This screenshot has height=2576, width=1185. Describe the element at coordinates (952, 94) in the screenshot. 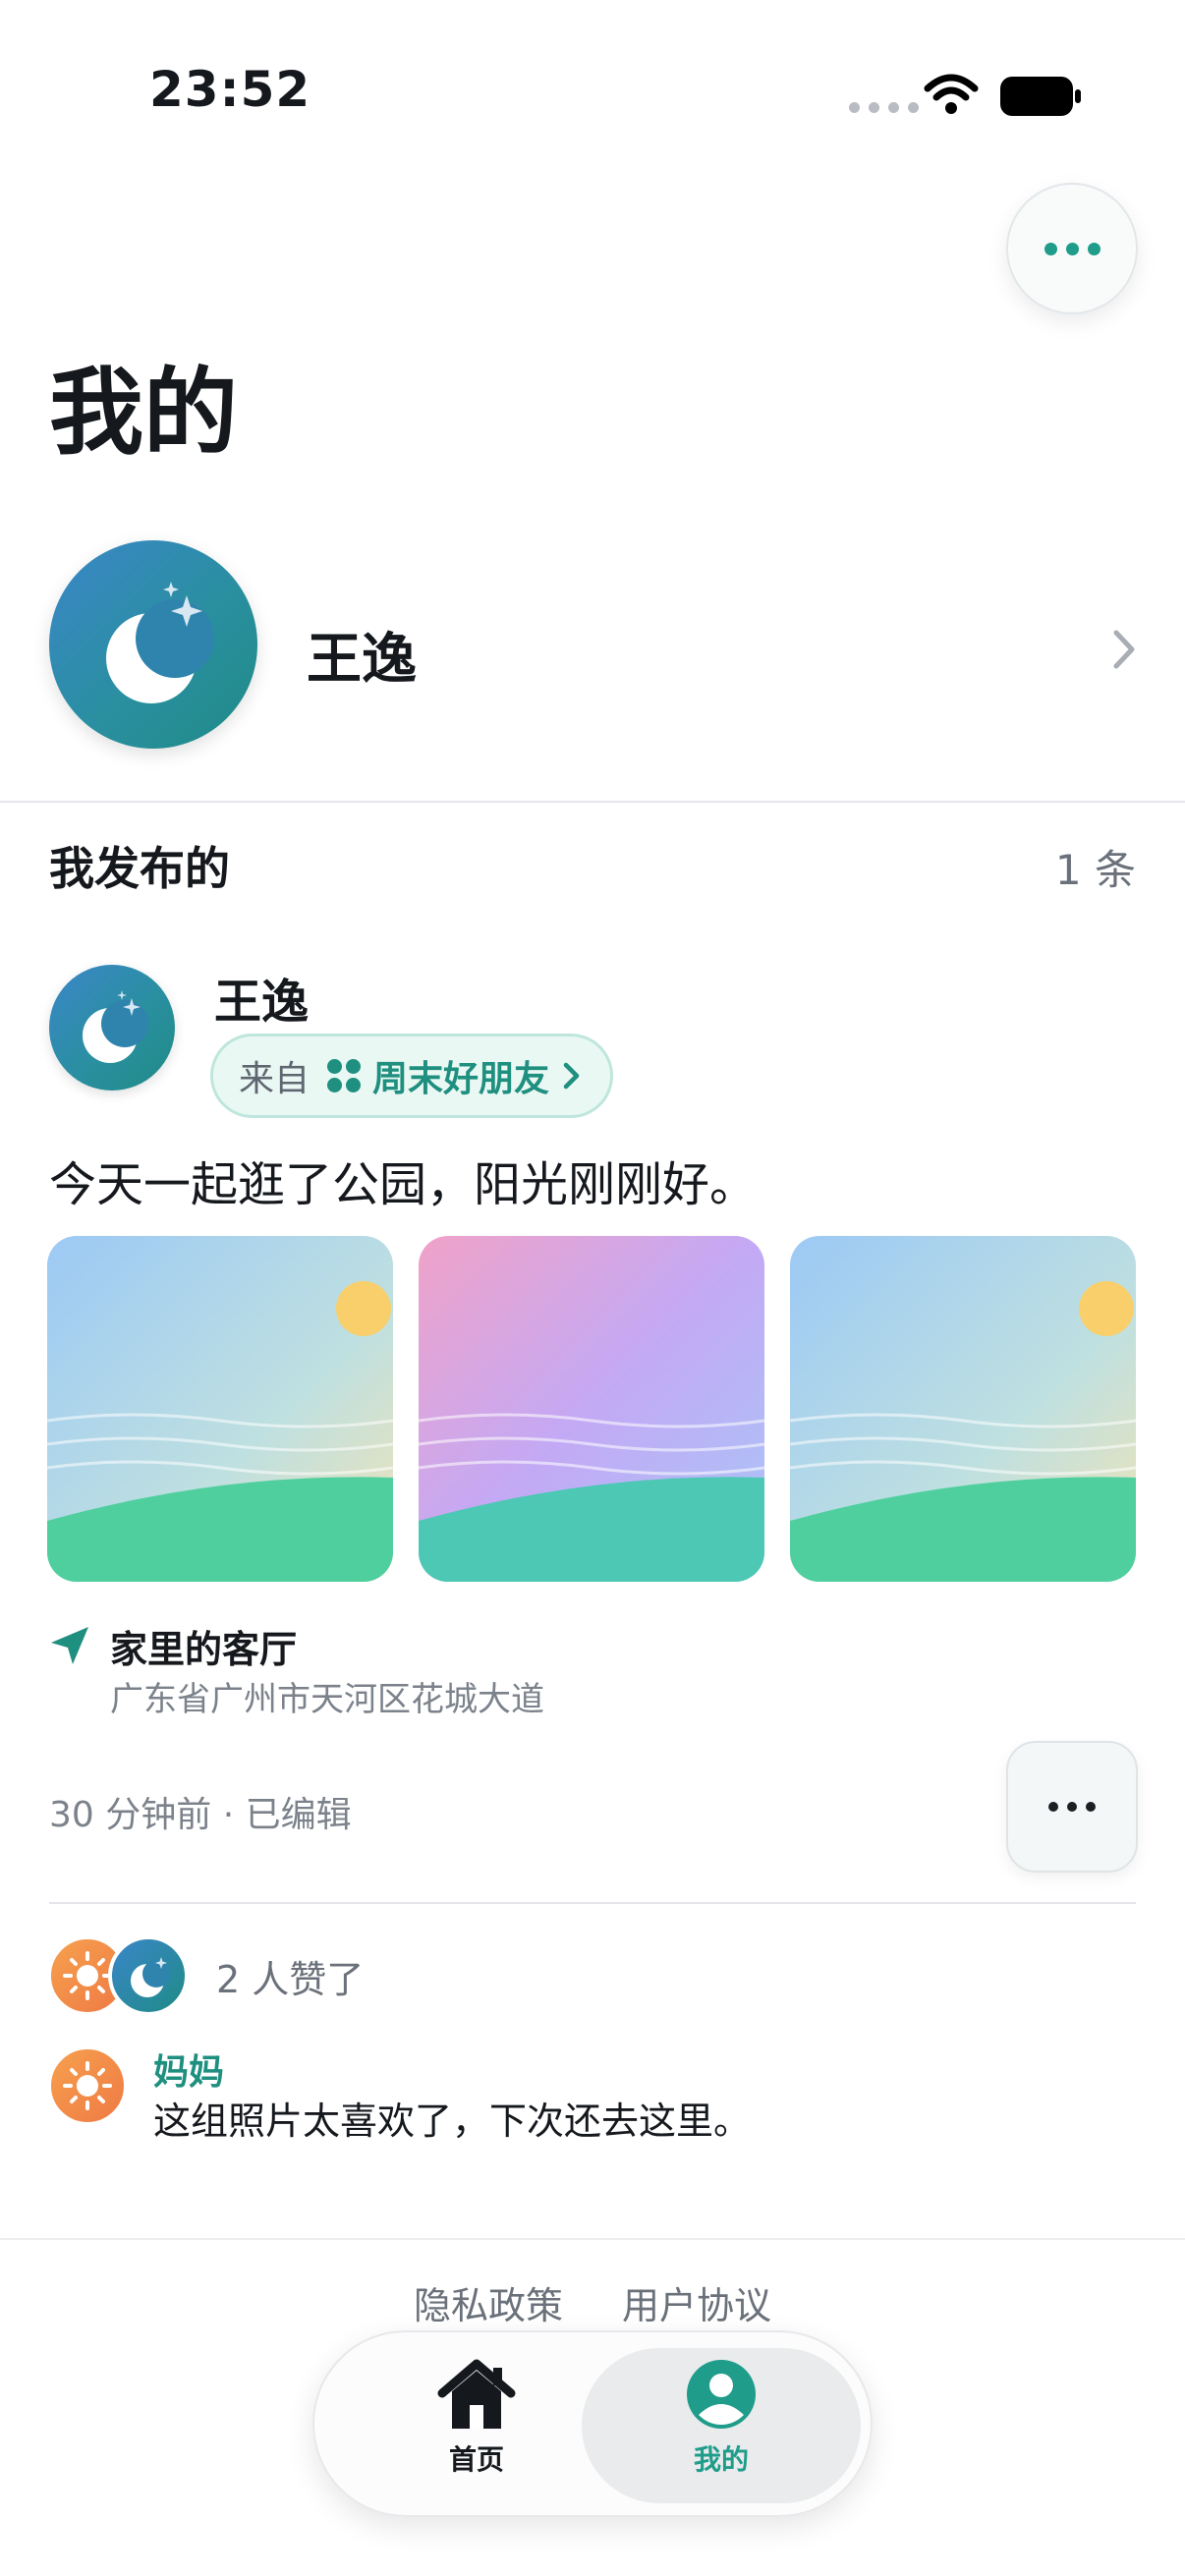

I see `wifi-icon` at that location.